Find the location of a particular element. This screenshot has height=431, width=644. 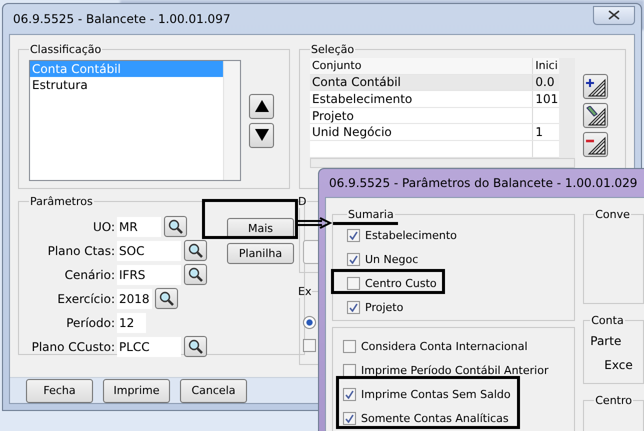

window-title: 06.9.5525 - Balancete - 1.00.01.097 is located at coordinates (121, 19).